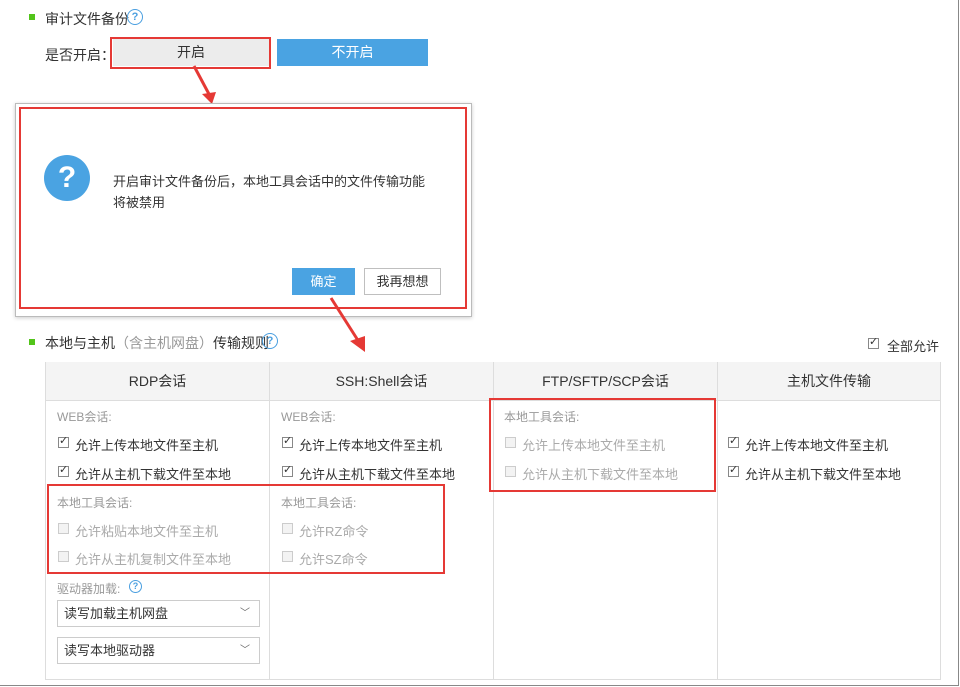  I want to click on rules-title-note: （含主机网盘）, so click(164, 343).